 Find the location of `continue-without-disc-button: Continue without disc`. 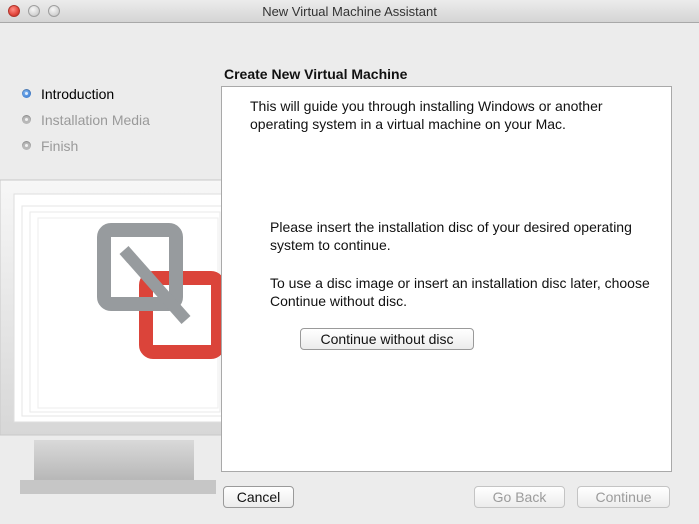

continue-without-disc-button: Continue without disc is located at coordinates (387, 339).